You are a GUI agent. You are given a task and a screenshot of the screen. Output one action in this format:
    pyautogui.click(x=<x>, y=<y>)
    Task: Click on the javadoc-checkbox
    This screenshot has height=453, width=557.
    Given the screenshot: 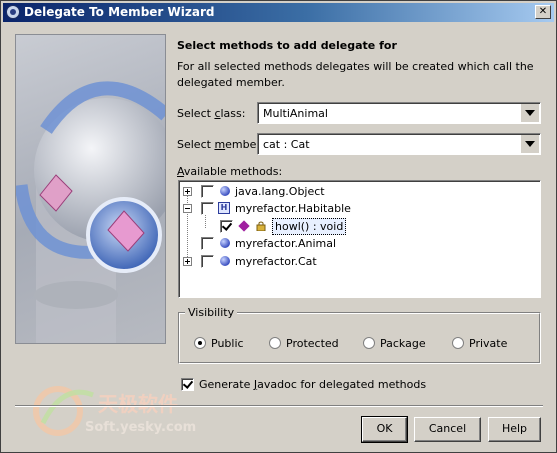 What is the action you would take?
    pyautogui.click(x=187, y=384)
    